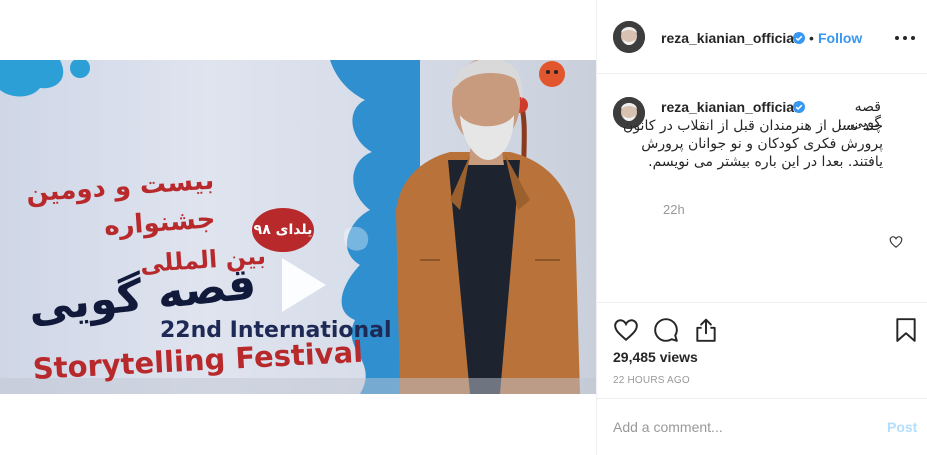  Describe the element at coordinates (552, 74) in the screenshot. I see `poster-character-head` at that location.